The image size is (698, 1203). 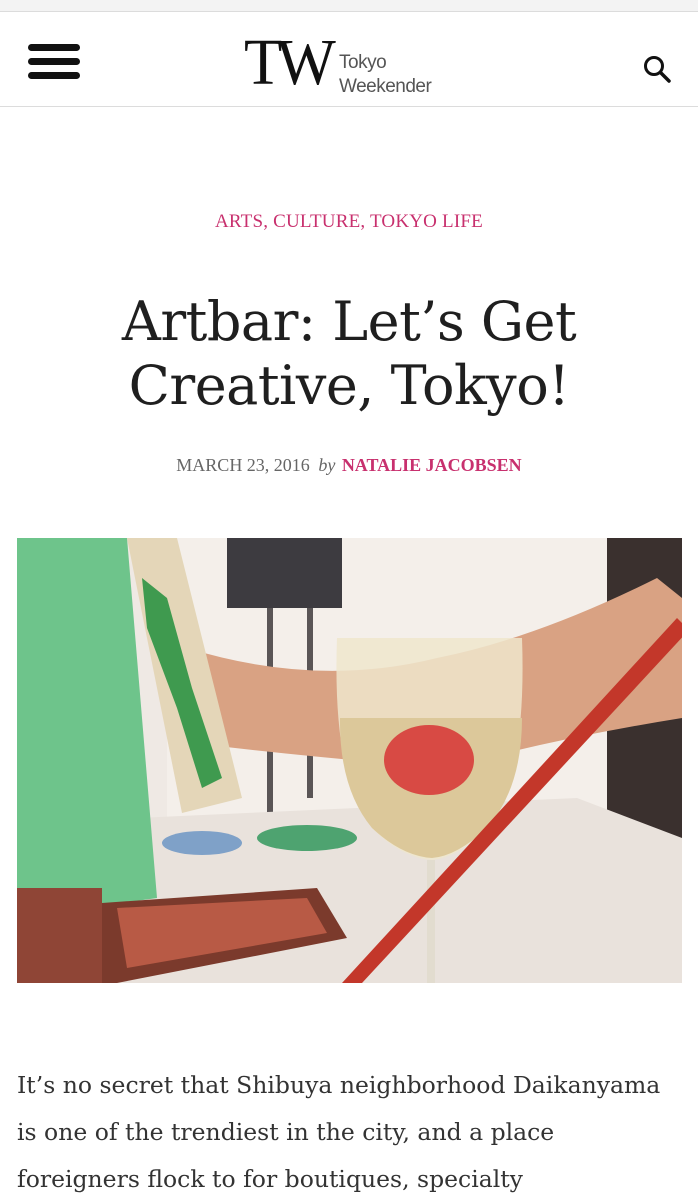 What do you see at coordinates (385, 86) in the screenshot?
I see `logo-word-weekender: Weekender` at bounding box center [385, 86].